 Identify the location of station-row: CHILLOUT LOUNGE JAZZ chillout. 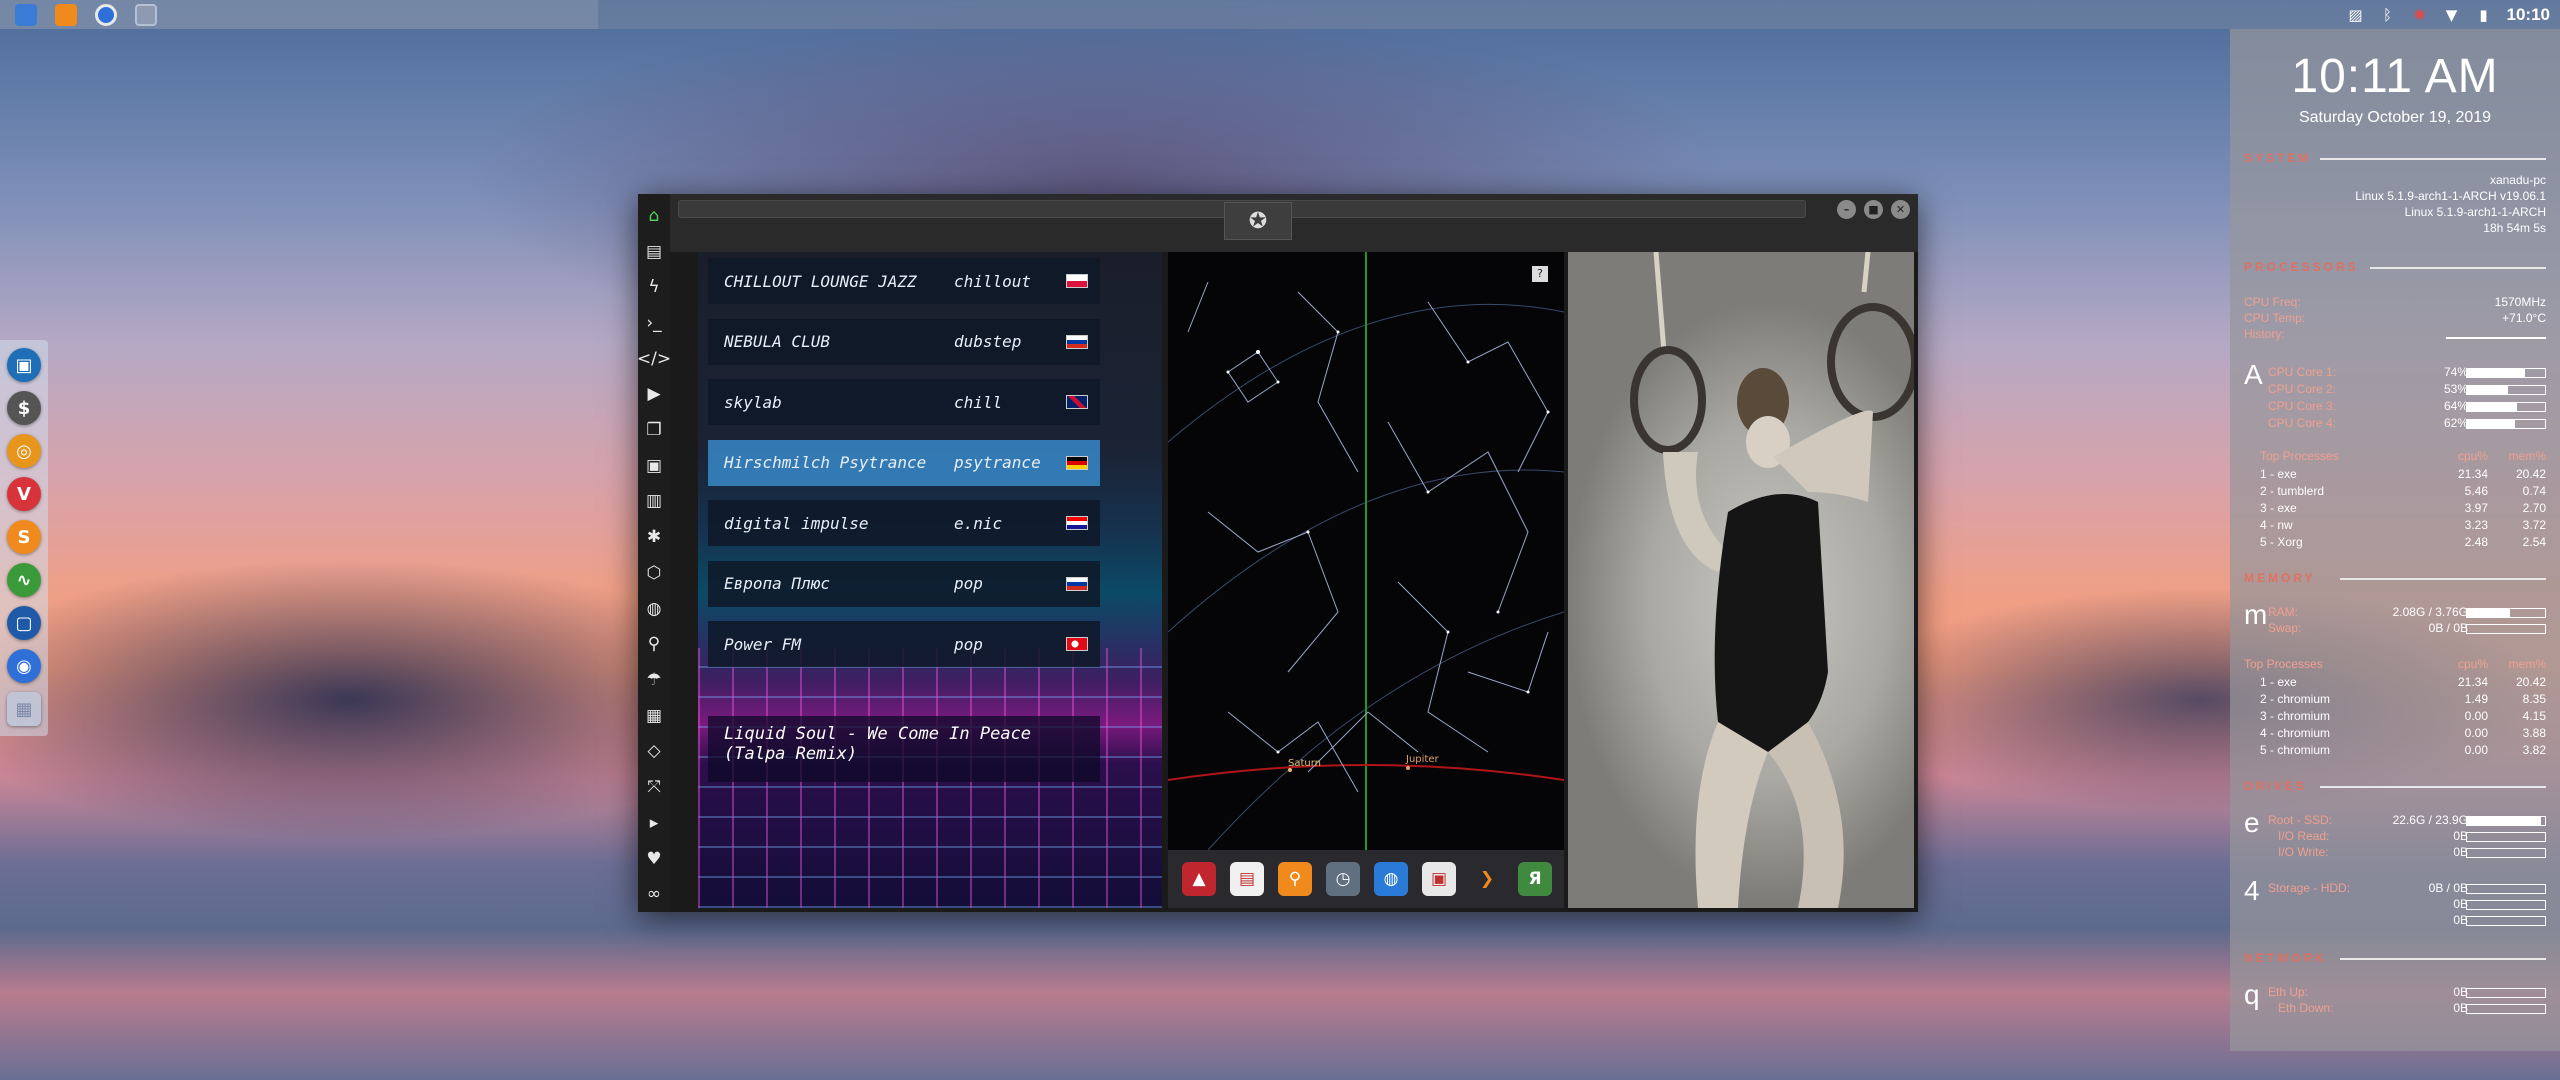
(904, 281).